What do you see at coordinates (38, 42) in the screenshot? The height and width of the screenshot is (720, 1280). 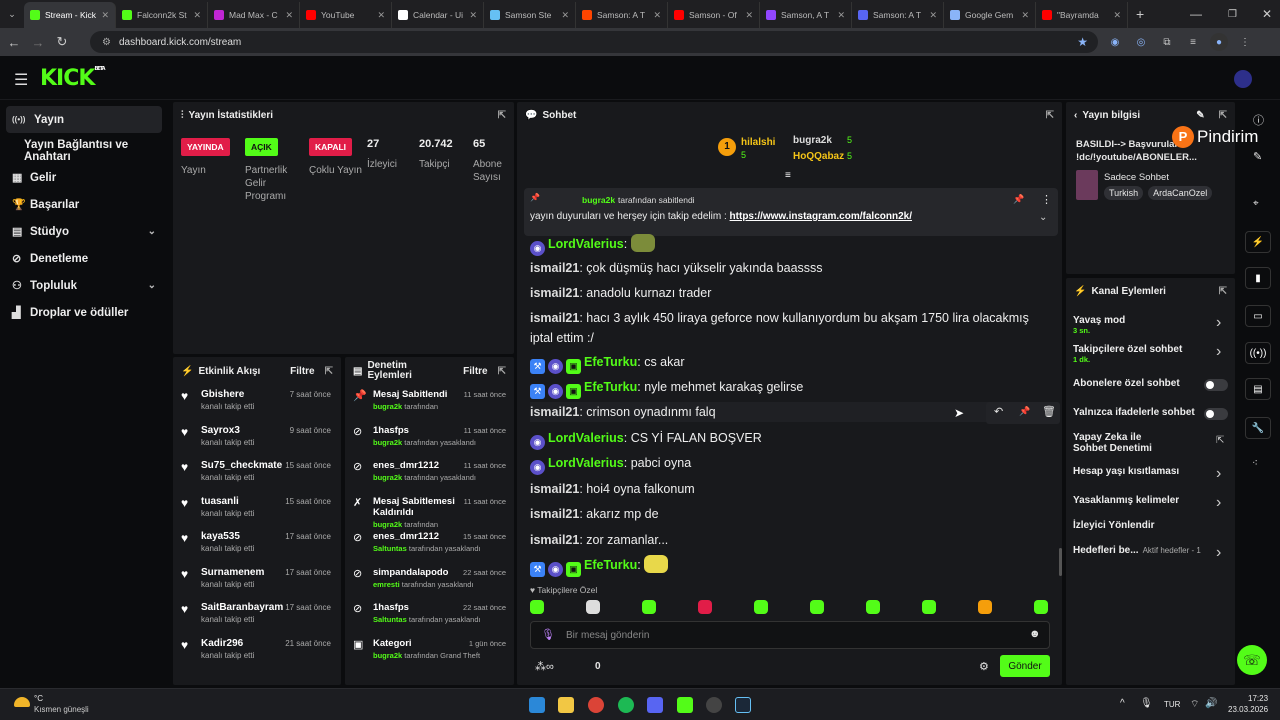 I see `forward-icon: →` at bounding box center [38, 42].